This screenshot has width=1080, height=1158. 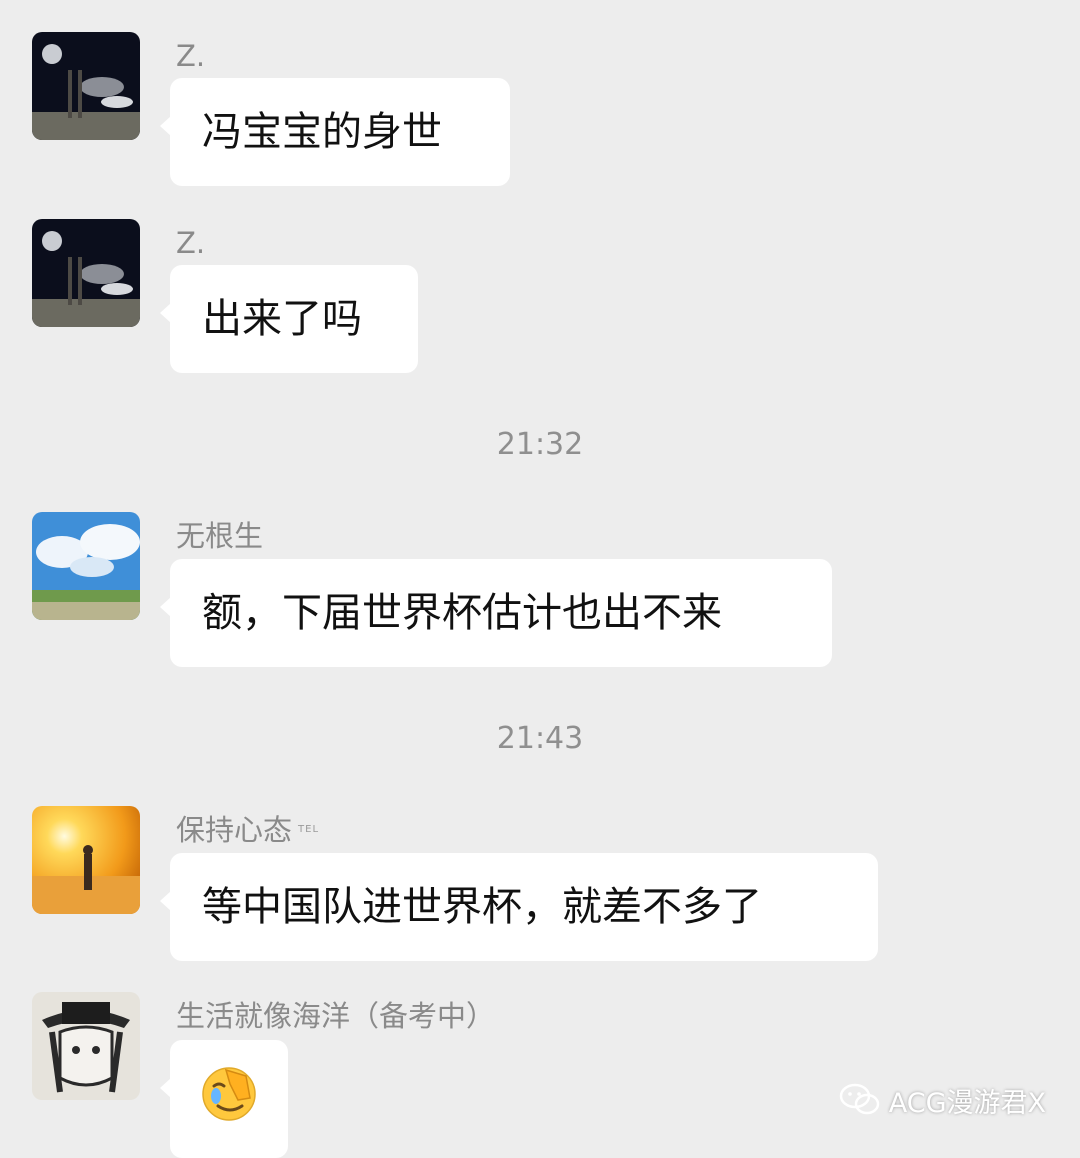 I want to click on sender-tag: TEL, so click(x=309, y=829).